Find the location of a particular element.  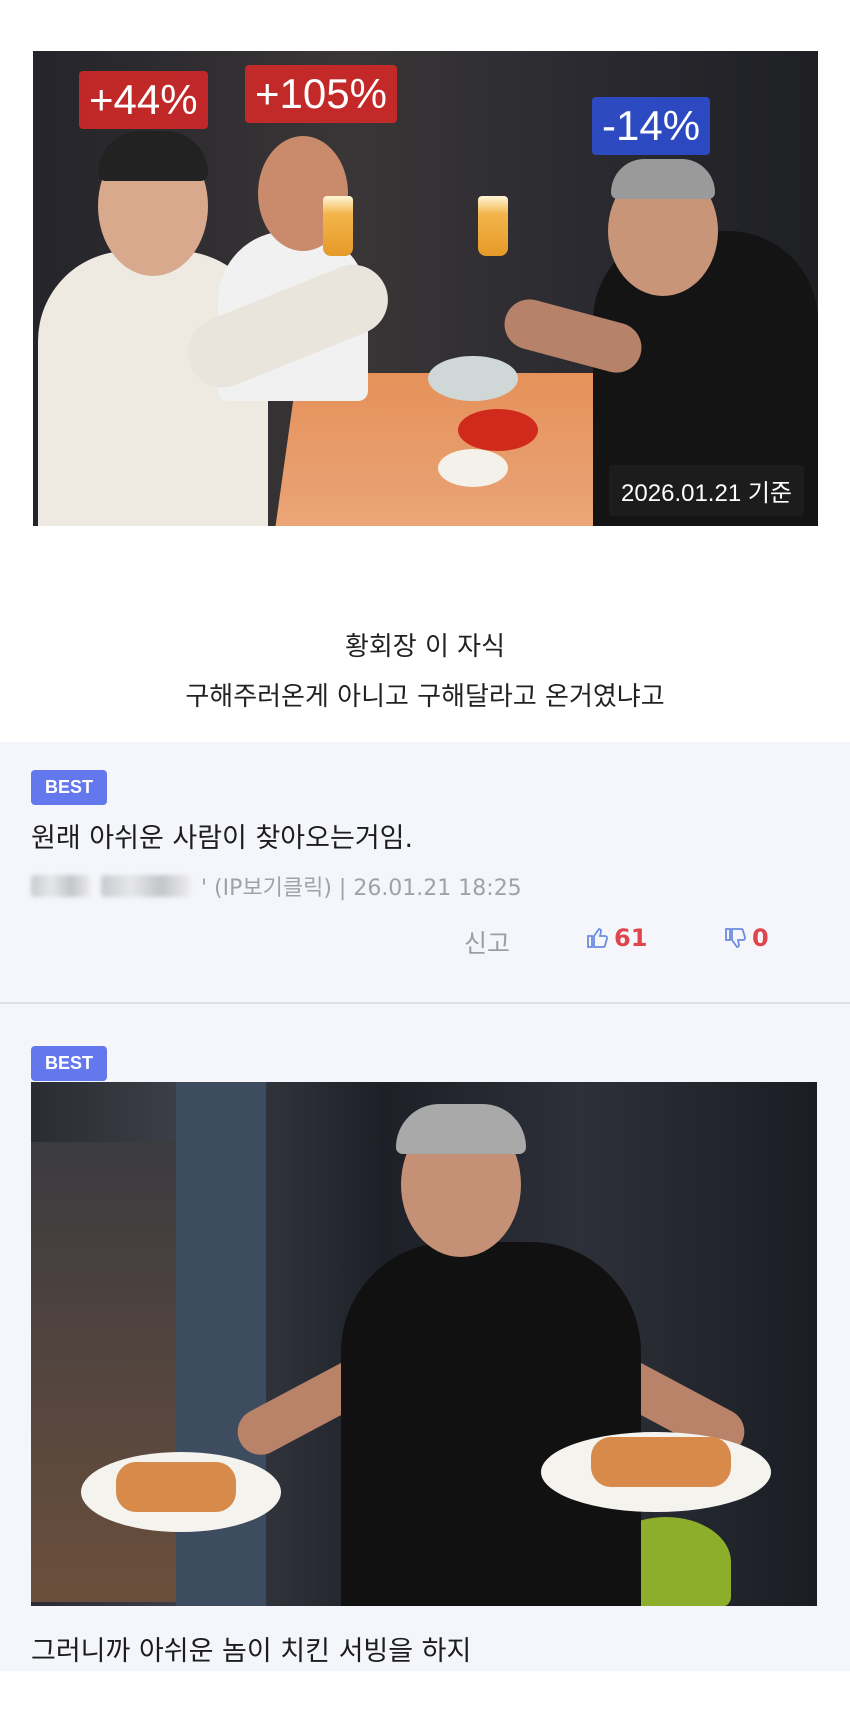

post-caption-line-1: 황회장 이 자식 is located at coordinates (425, 647).